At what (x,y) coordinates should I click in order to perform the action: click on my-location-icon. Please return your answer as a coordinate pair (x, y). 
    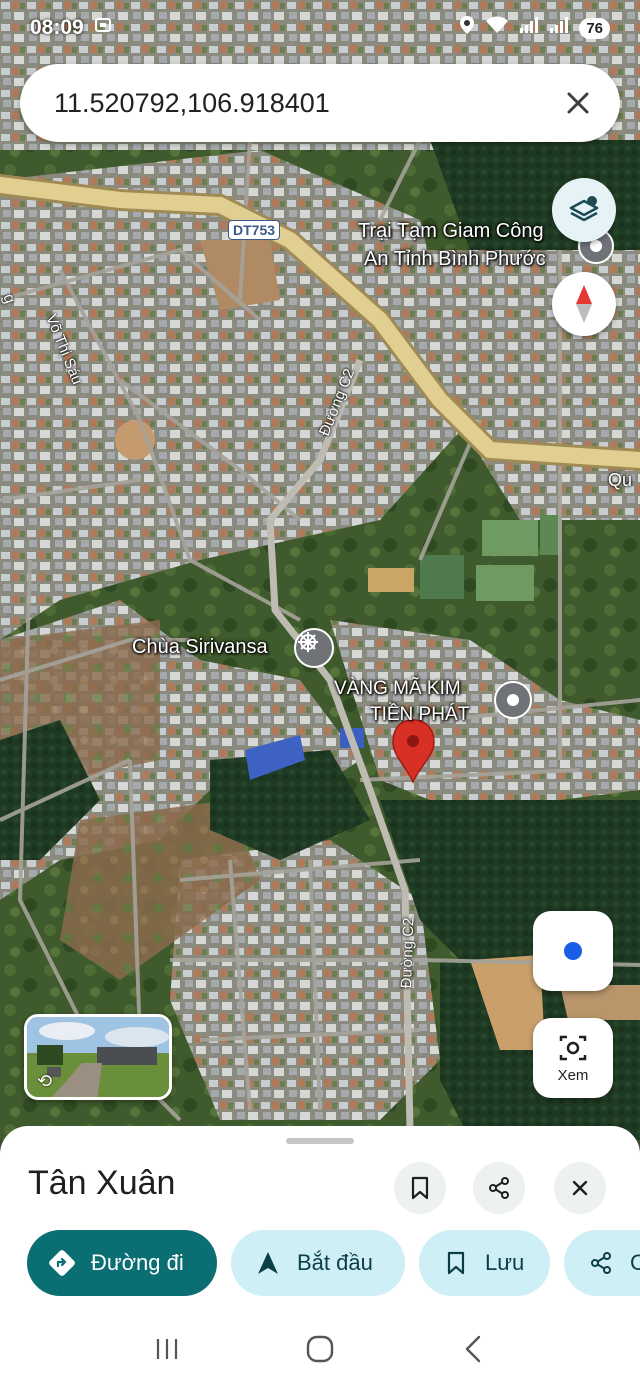
    Looking at the image, I should click on (573, 951).